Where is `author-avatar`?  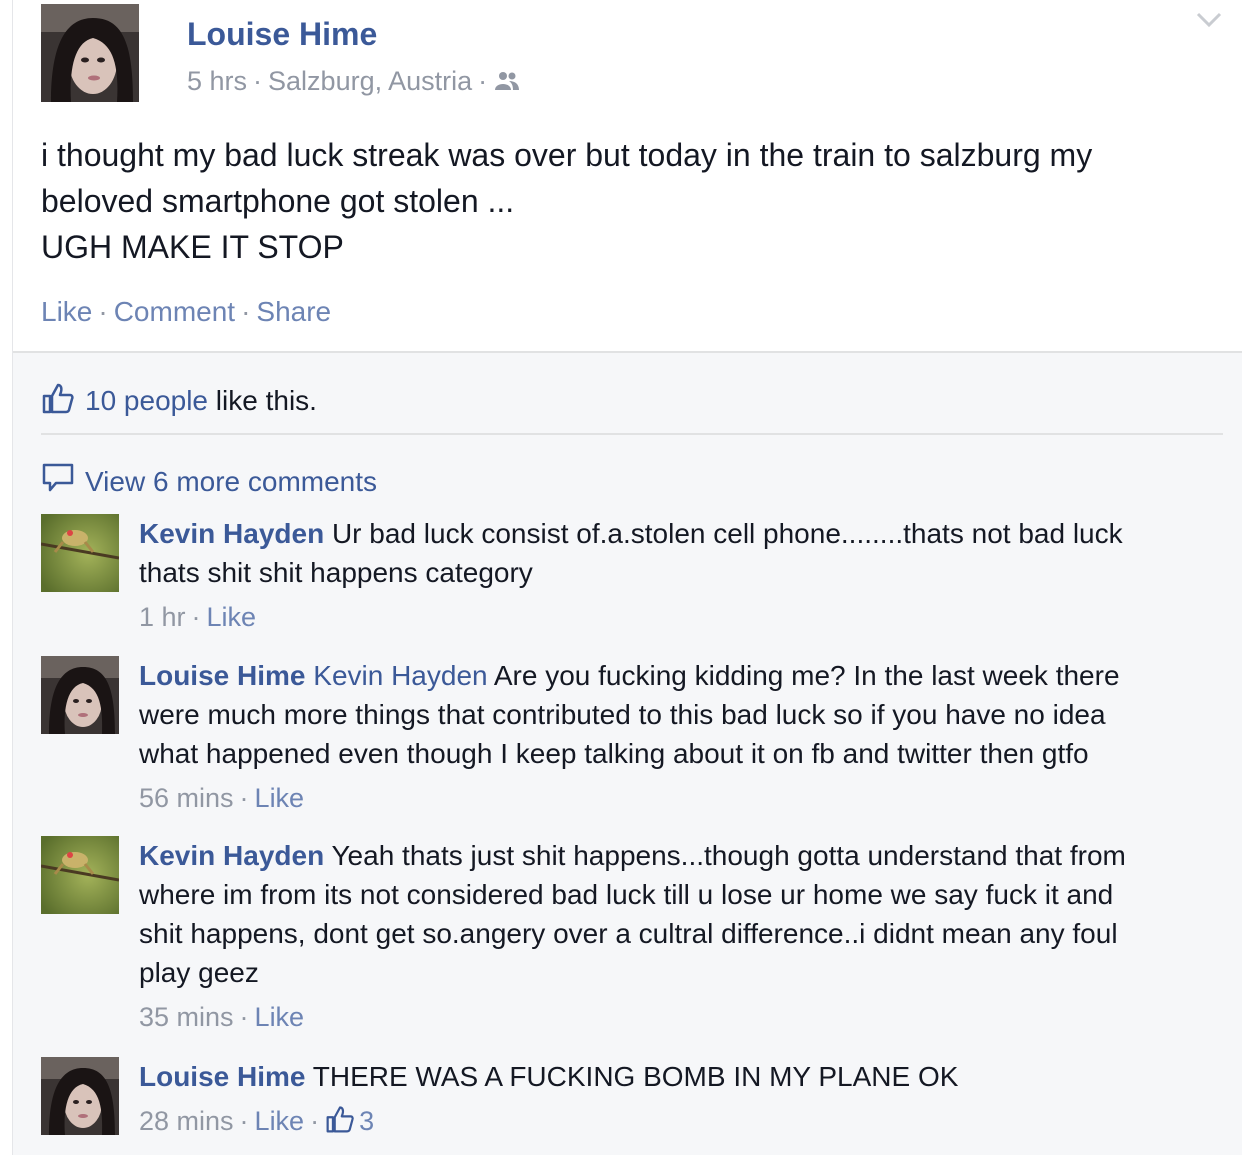
author-avatar is located at coordinates (90, 53).